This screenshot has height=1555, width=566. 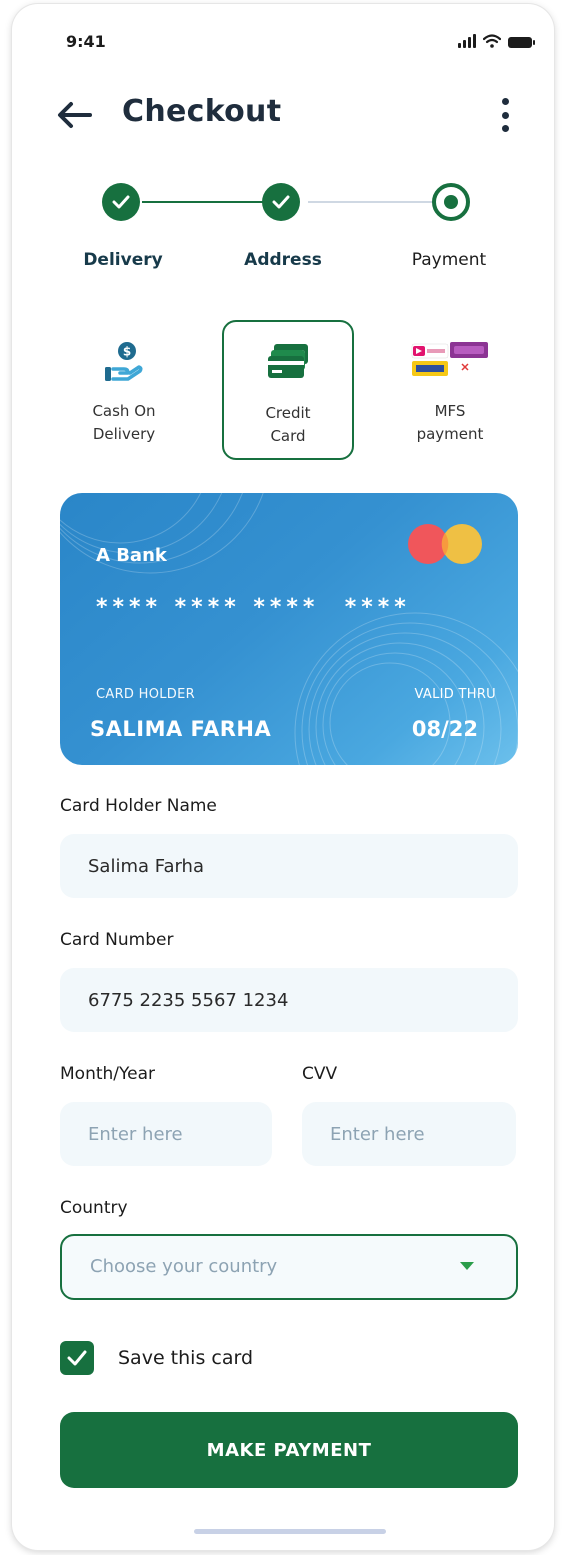 I want to click on valid-thru-date: 08/22, so click(x=444, y=729).